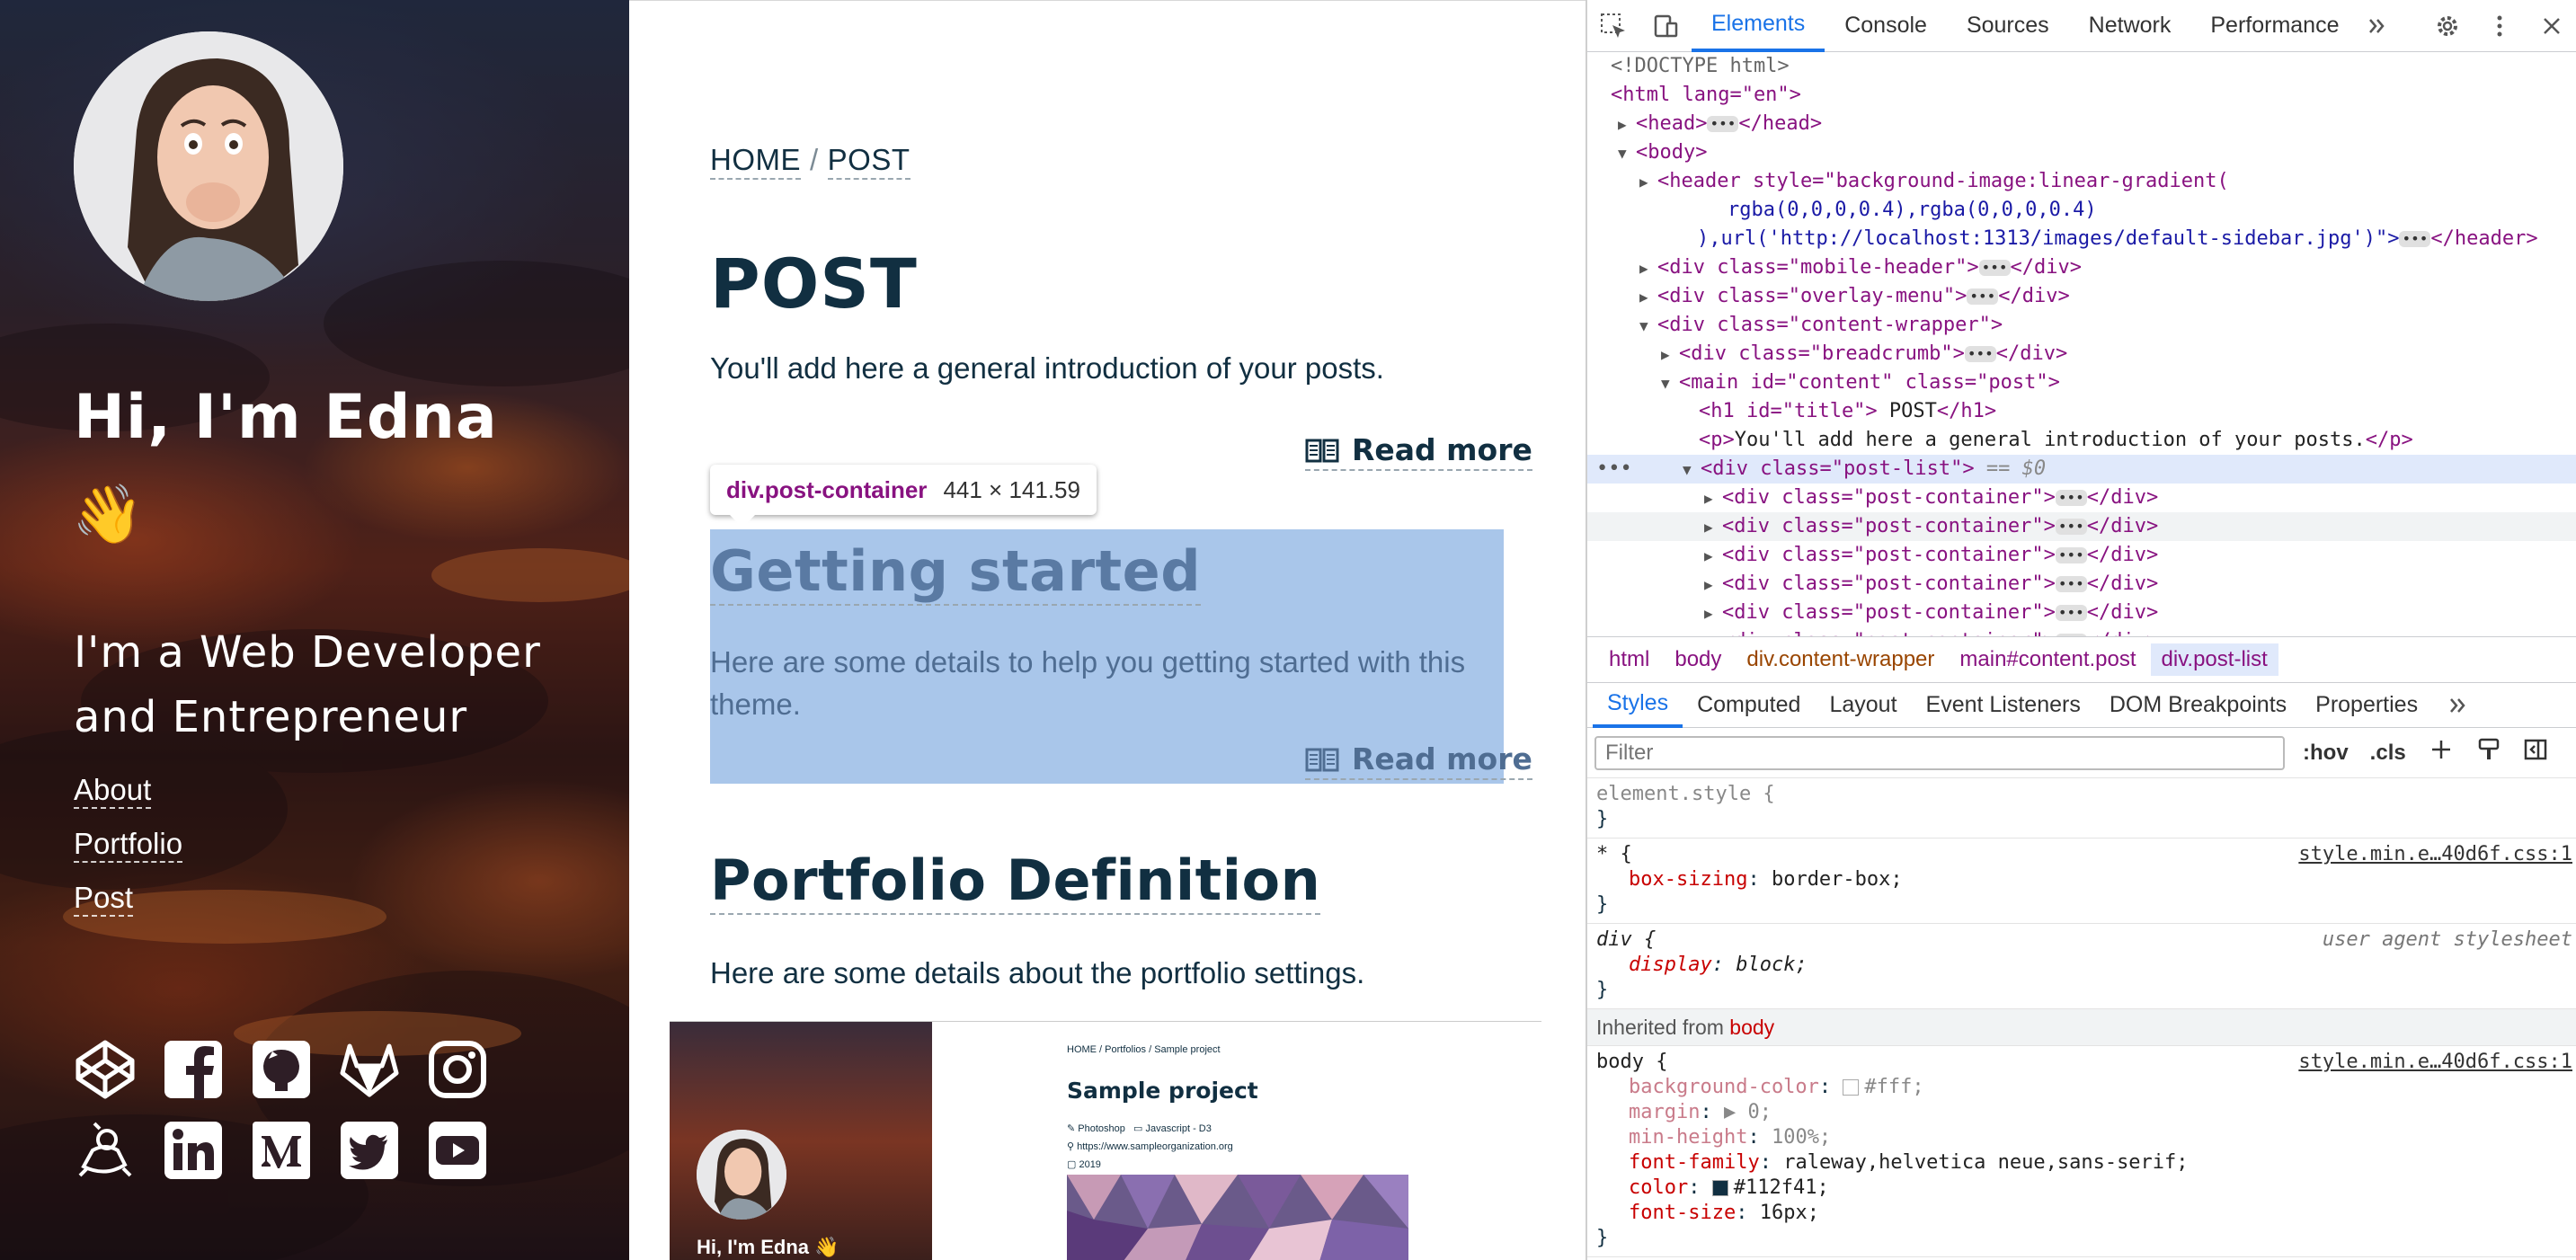 This screenshot has width=2576, height=1260. What do you see at coordinates (2376, 26) in the screenshot?
I see `more-tabs-icon` at bounding box center [2376, 26].